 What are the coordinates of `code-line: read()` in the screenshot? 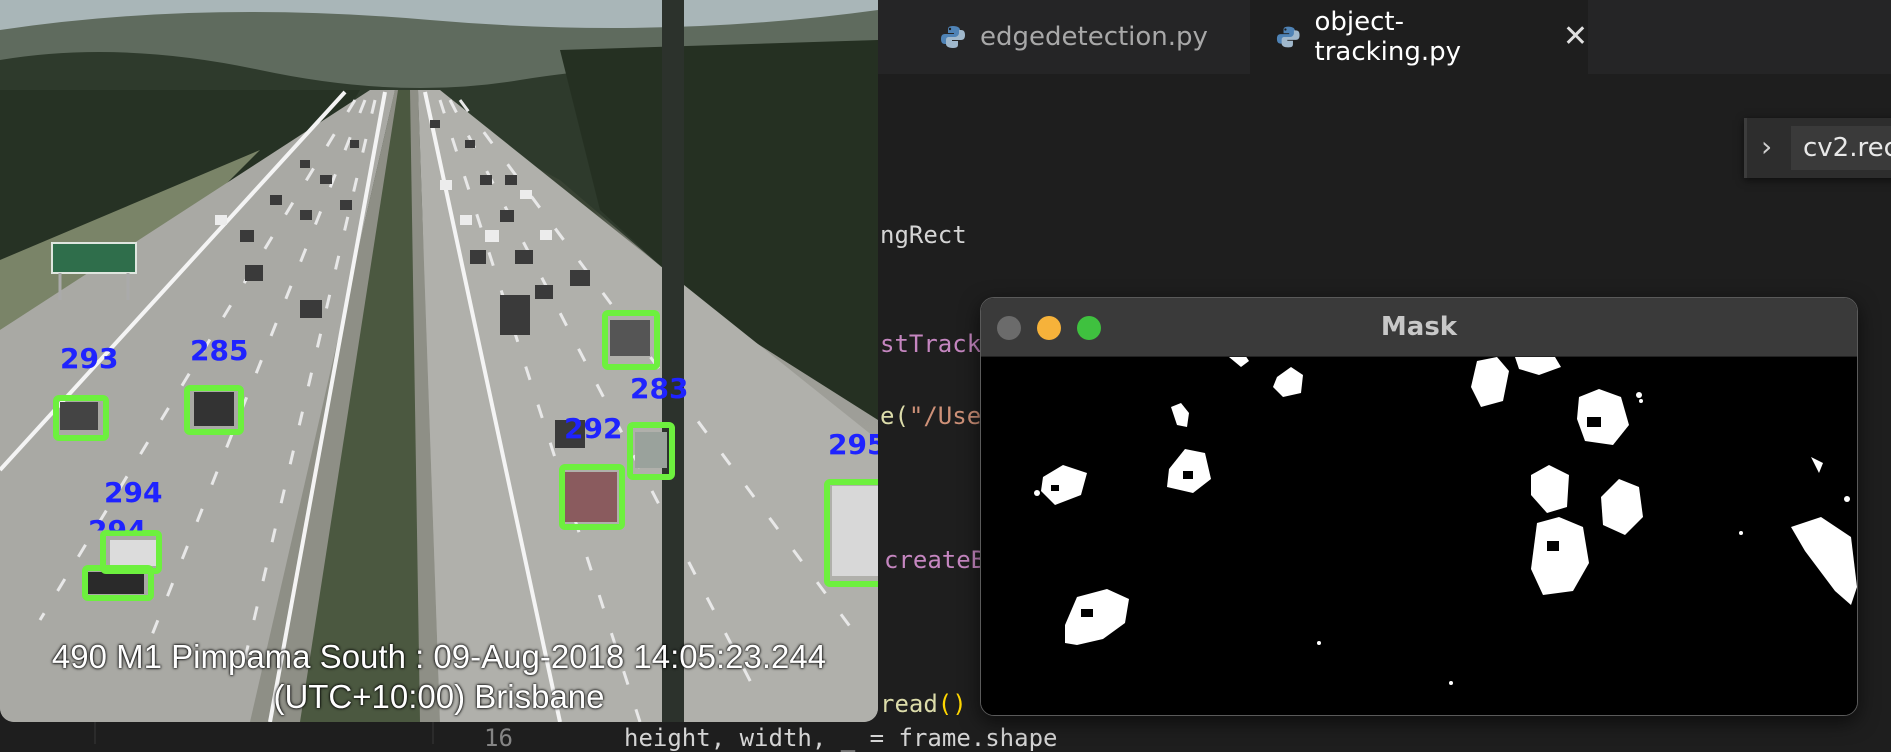 It's located at (923, 704).